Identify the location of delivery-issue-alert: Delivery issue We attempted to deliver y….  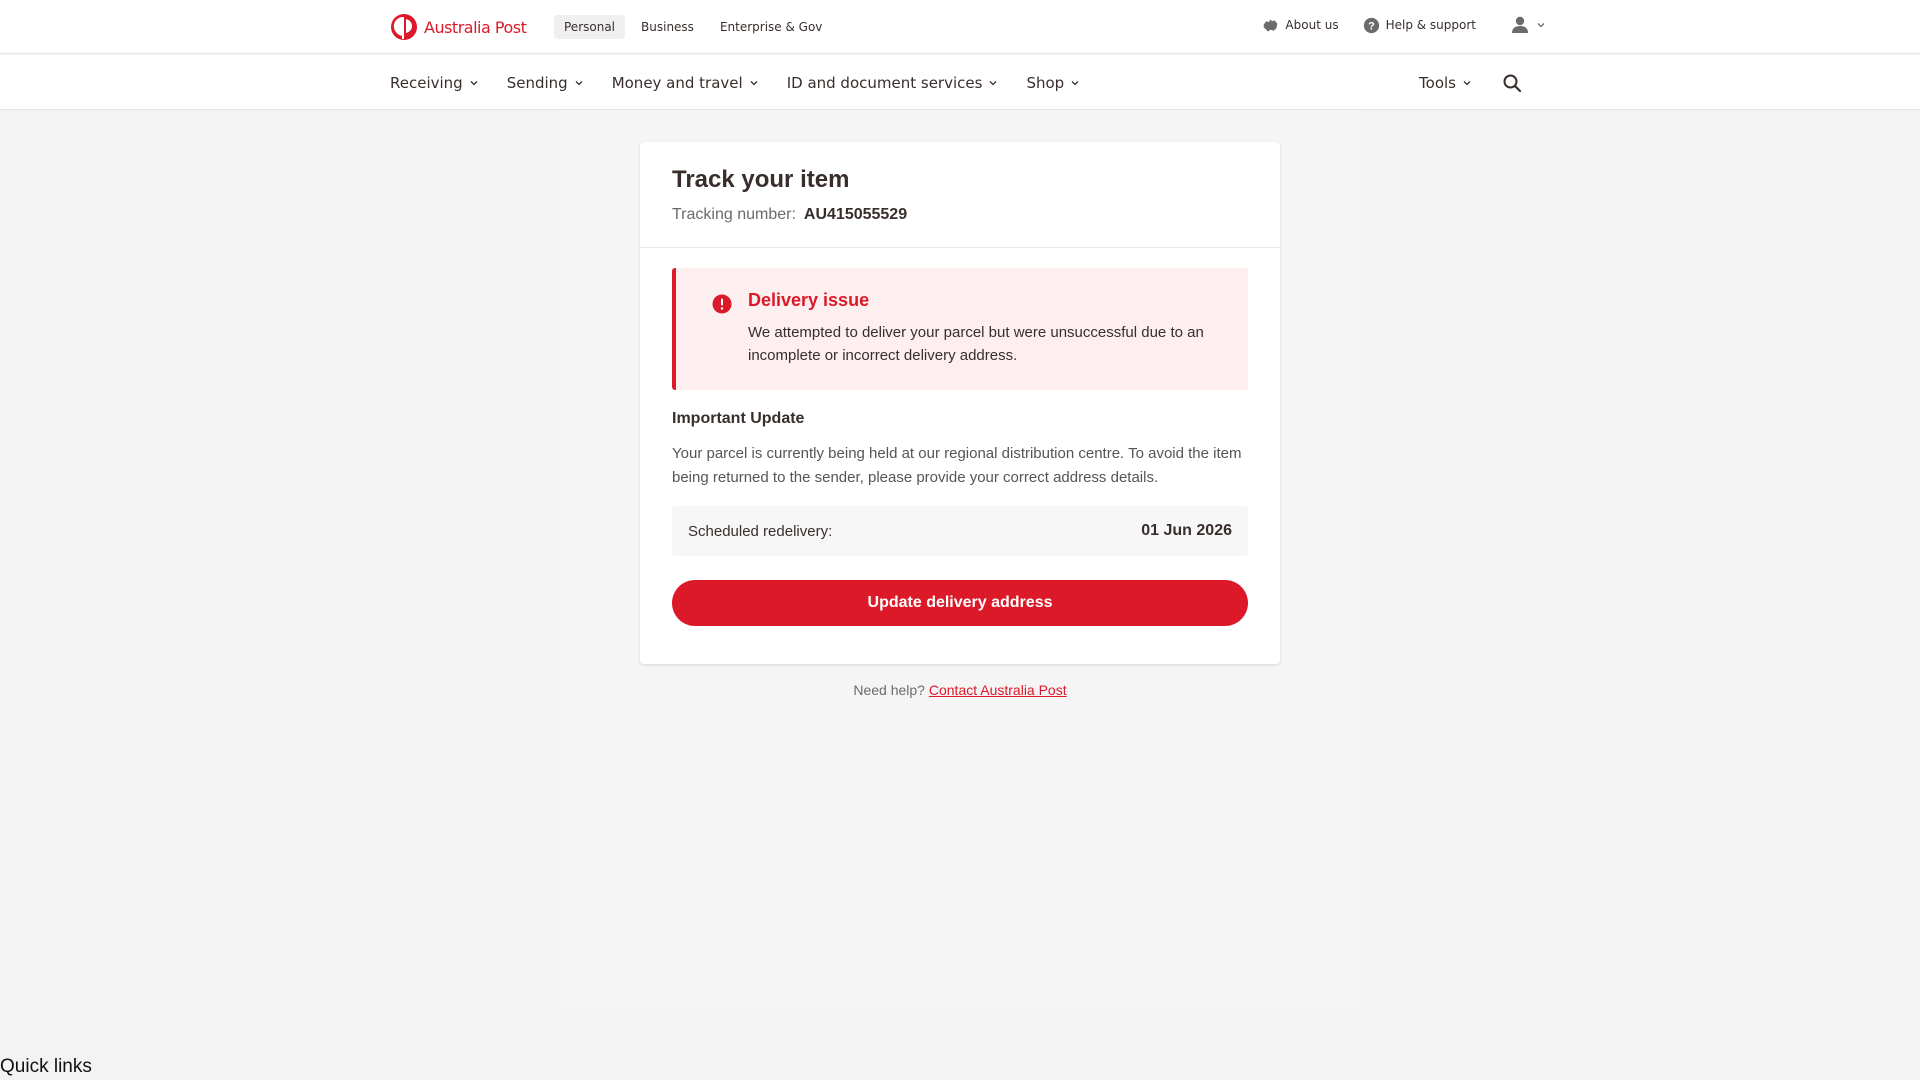
(960, 329).